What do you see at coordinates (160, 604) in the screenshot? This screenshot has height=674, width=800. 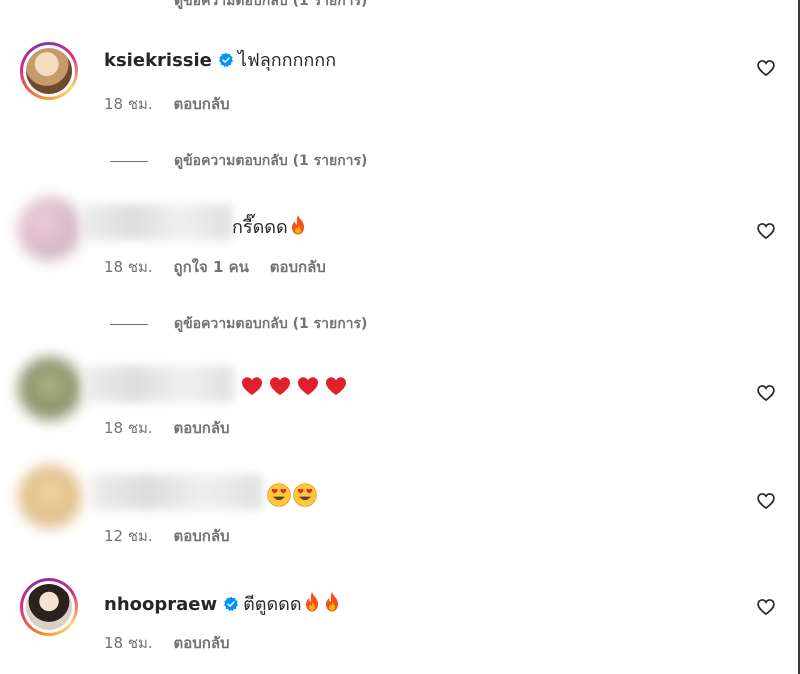 I see `comment-username: nhoopraew` at bounding box center [160, 604].